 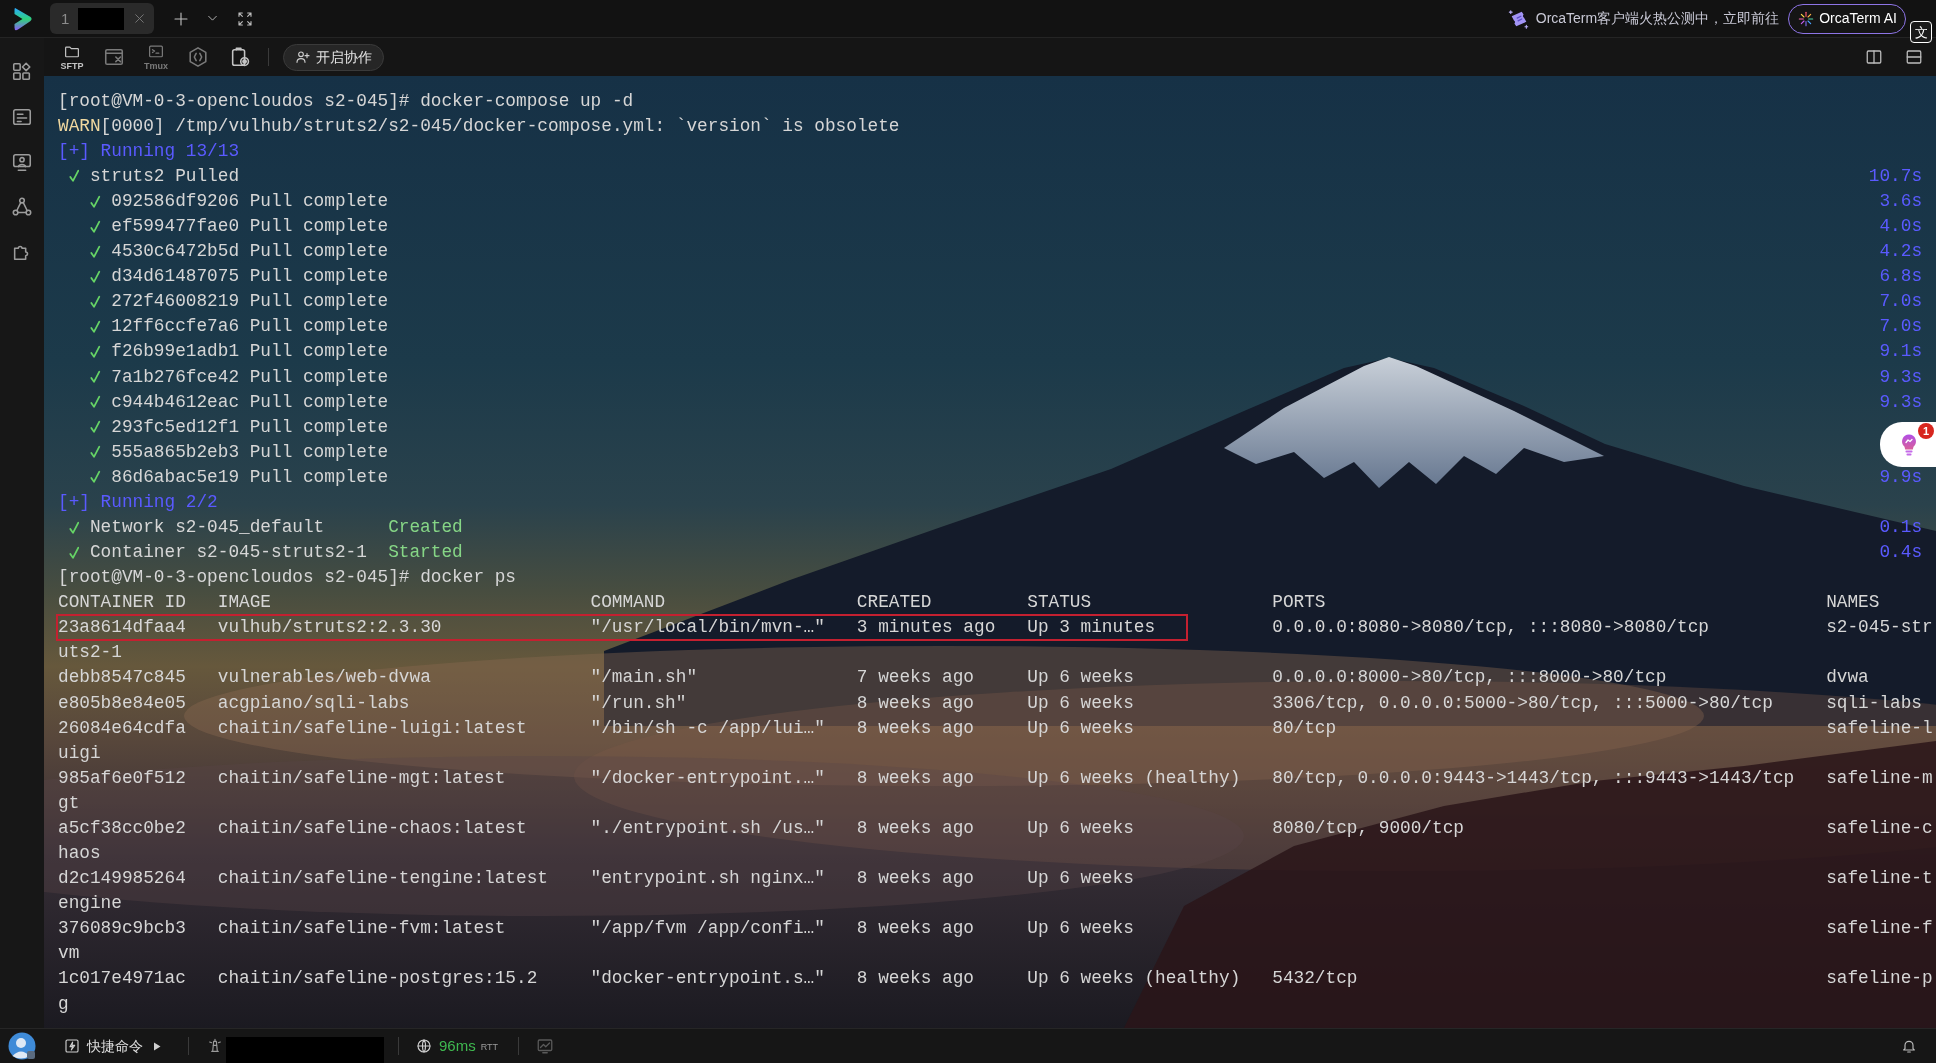 I want to click on step-name: Container s2-045-struts2-1, so click(x=228, y=552).